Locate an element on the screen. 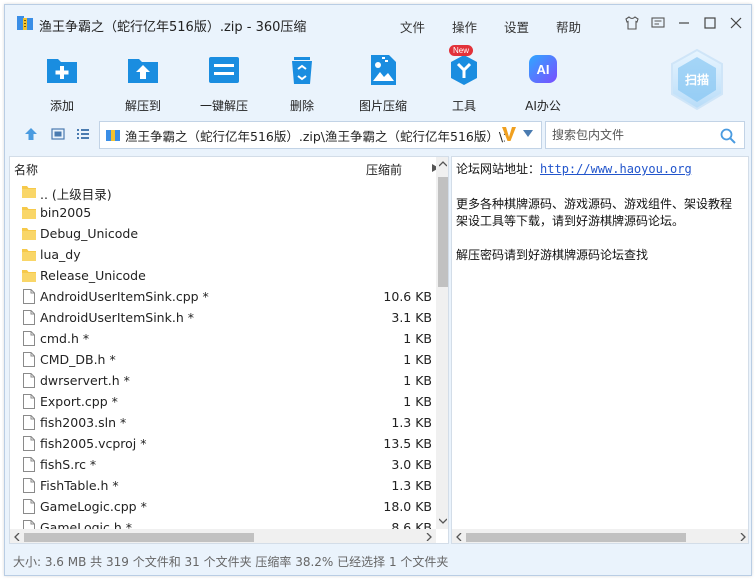 Image resolution: width=756 pixels, height=580 pixels. close-icon is located at coordinates (736, 23).